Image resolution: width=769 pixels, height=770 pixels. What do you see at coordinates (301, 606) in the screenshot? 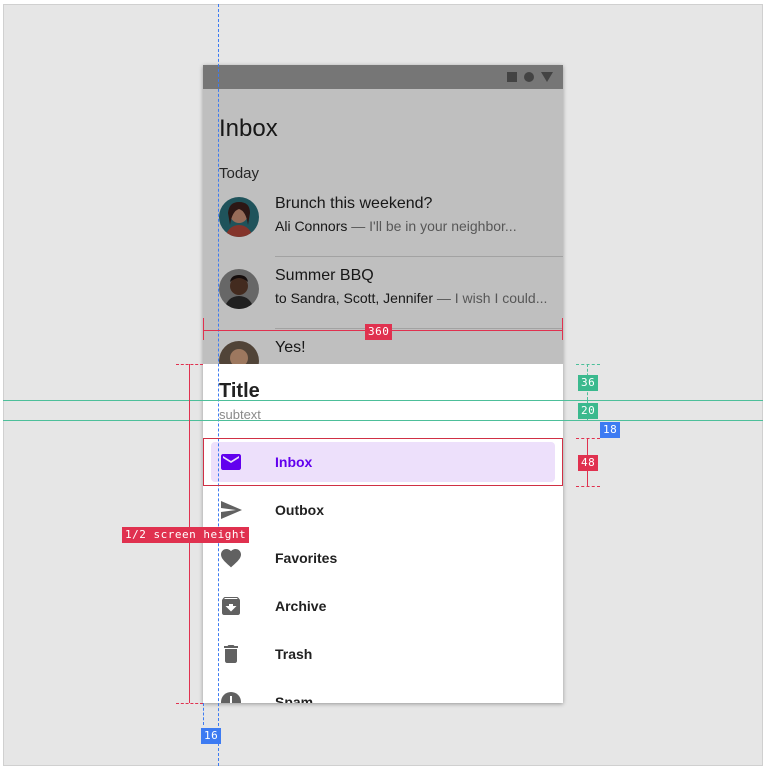
I see `nav-item-label: Archive` at bounding box center [301, 606].